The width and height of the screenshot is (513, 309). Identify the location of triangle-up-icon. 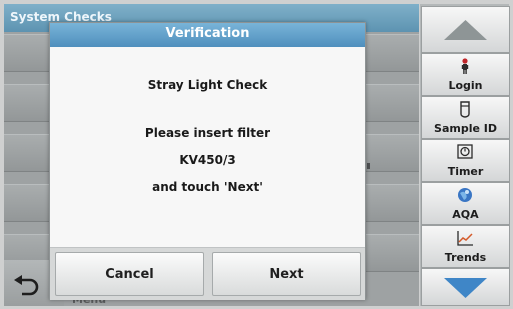
(465, 30).